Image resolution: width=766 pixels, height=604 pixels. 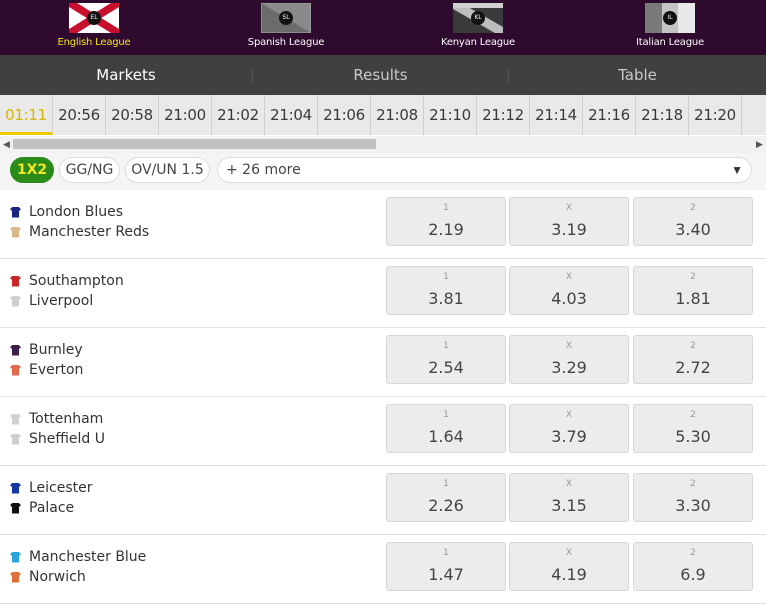 I want to click on odds-button-draw: X 3.15, so click(x=569, y=497).